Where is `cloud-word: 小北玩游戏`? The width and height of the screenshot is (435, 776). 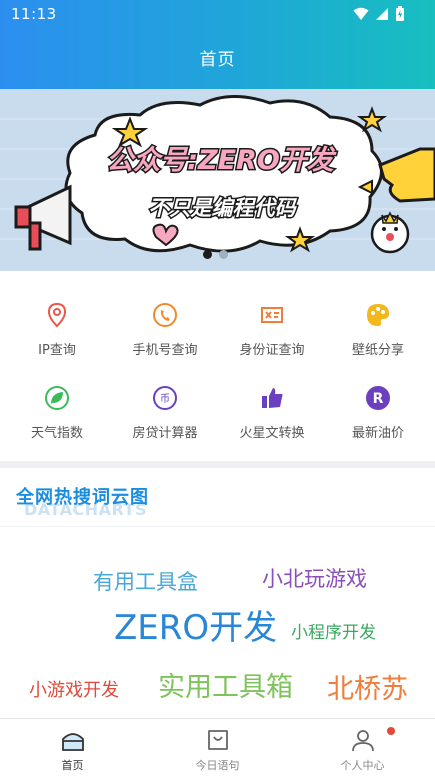
cloud-word: 小北玩游戏 is located at coordinates (314, 579).